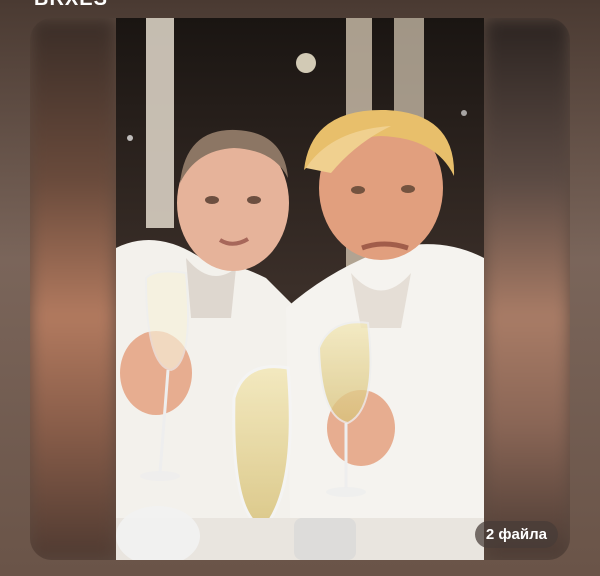 This screenshot has height=576, width=600. Describe the element at coordinates (71, 5) in the screenshot. I see `header-title: BRXES` at that location.